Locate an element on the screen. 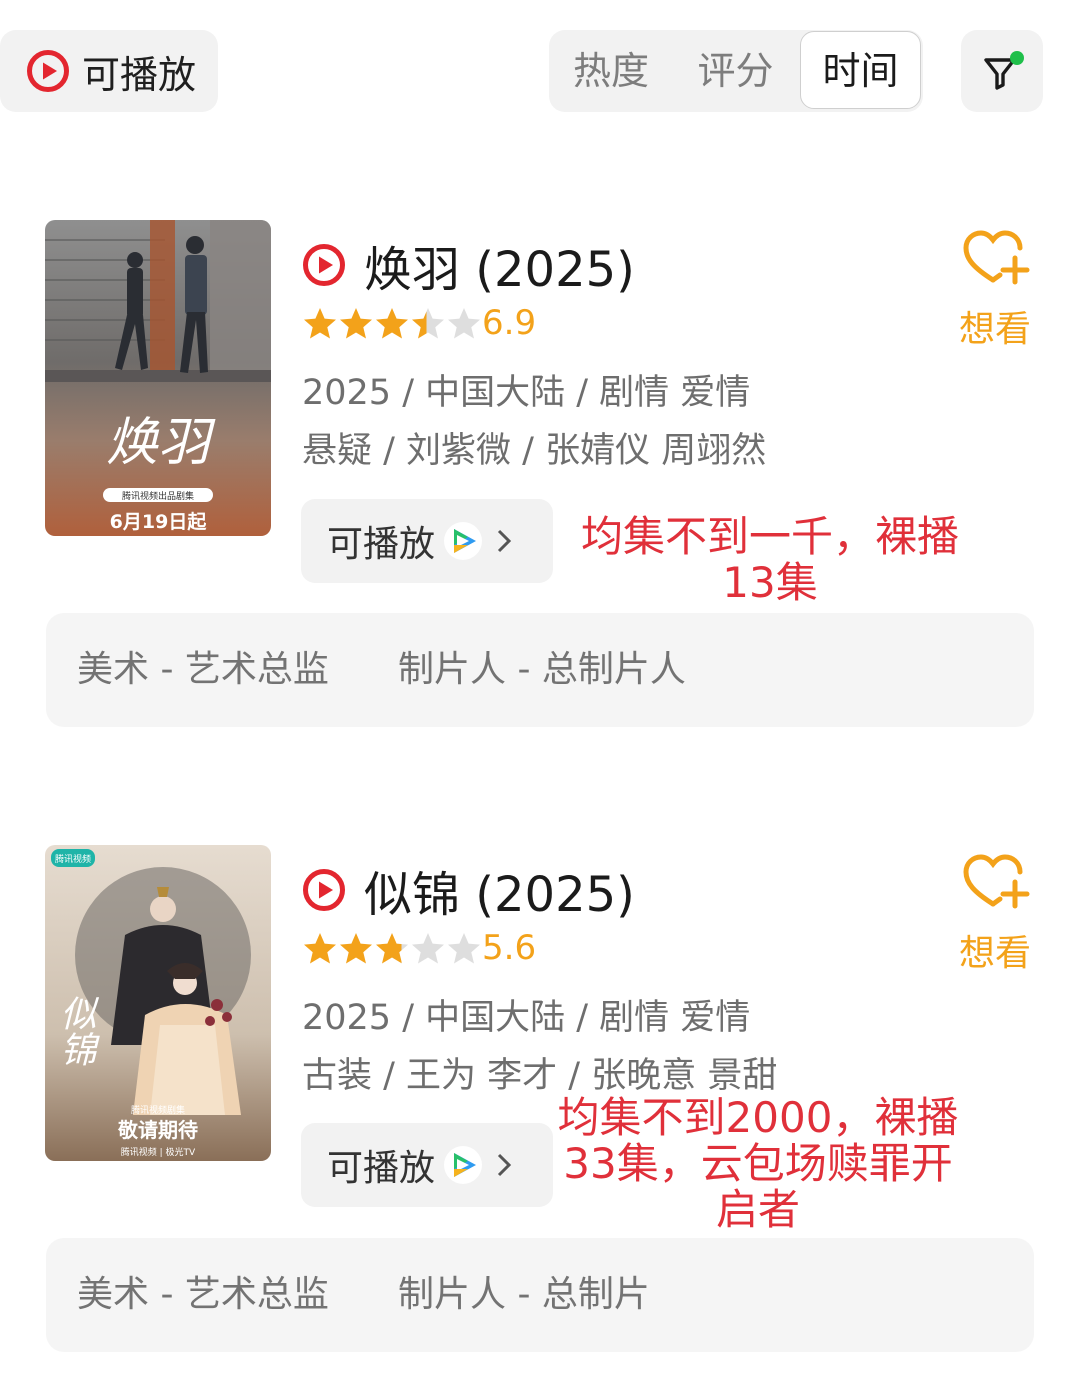  item-meta-line2: 悬疑 / 刘紫微 / 张婧仪 周翊然 is located at coordinates (534, 451).